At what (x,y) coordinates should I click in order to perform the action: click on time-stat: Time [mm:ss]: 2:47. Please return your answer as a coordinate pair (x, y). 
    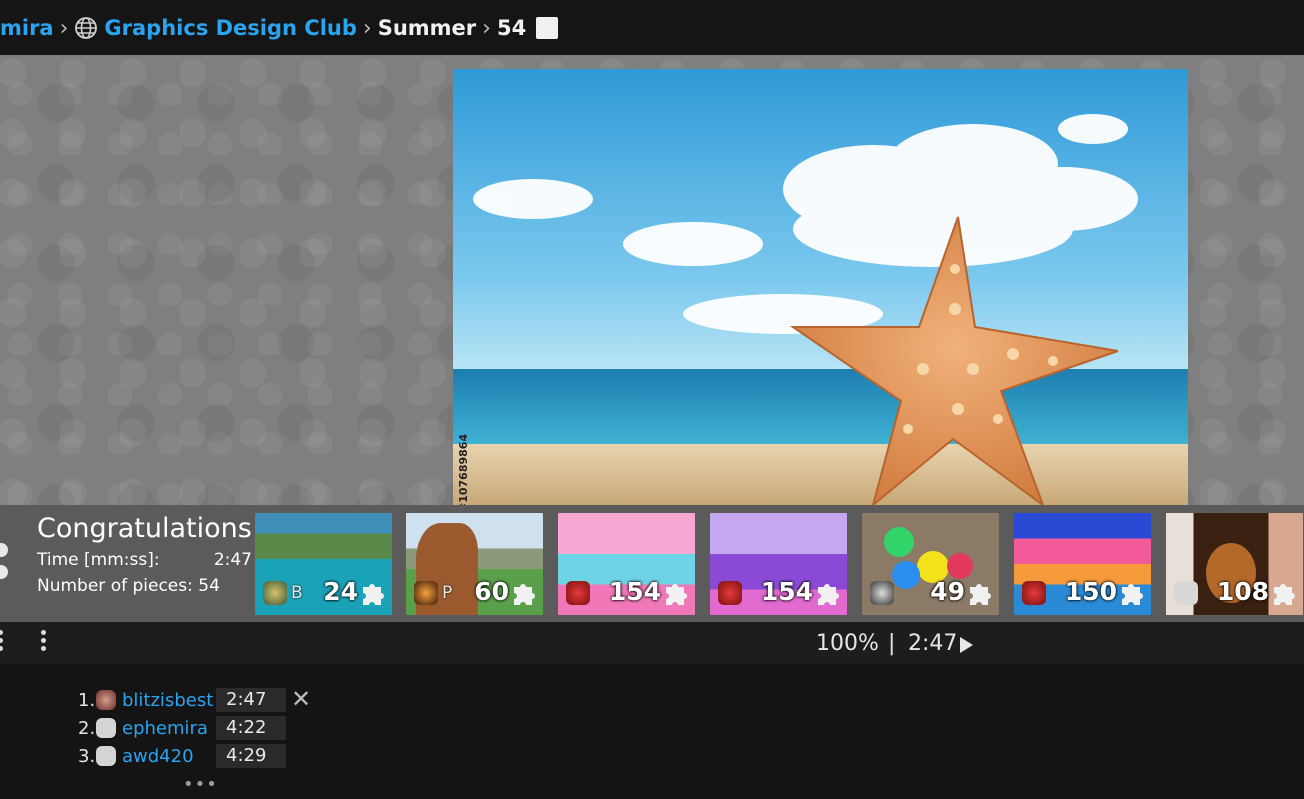
    Looking at the image, I should click on (144, 560).